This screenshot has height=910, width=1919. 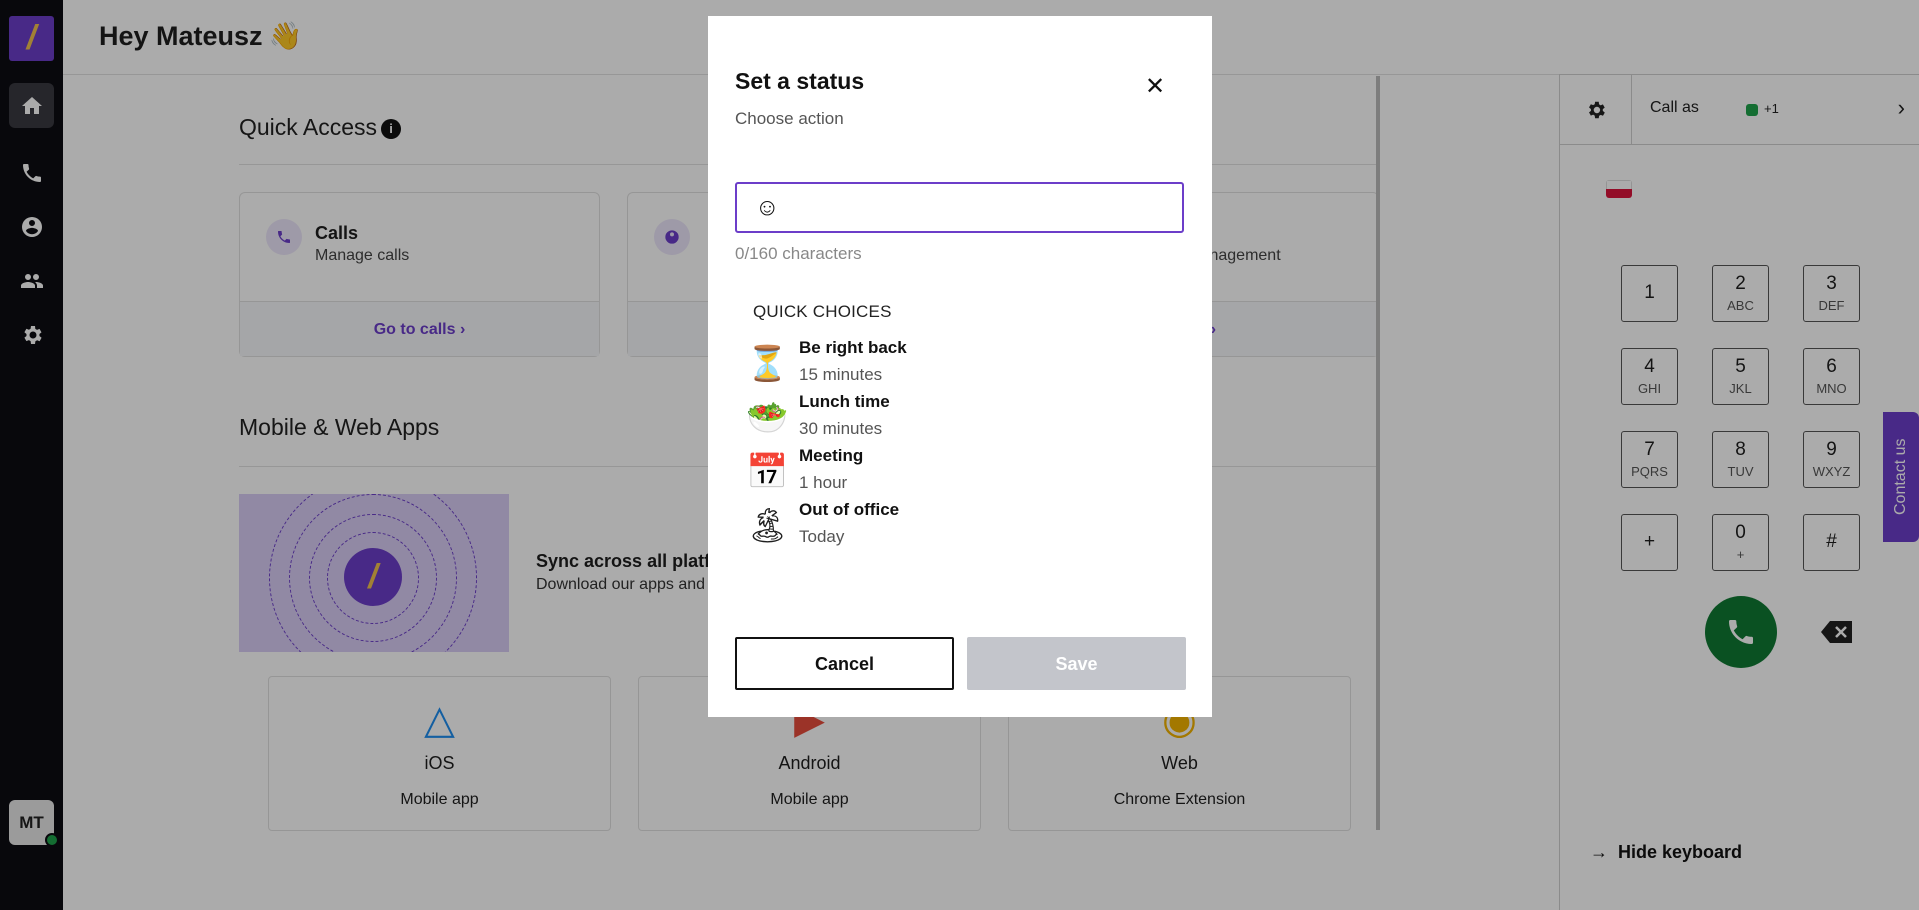 I want to click on status-input-wrapper: ☺, so click(x=959, y=207).